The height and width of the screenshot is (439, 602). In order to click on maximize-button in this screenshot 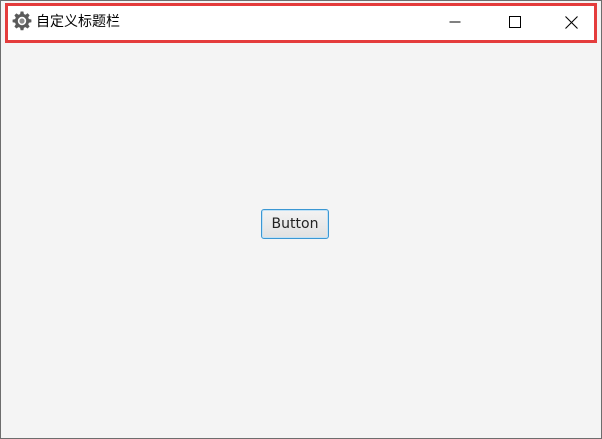, I will do `click(515, 22)`.